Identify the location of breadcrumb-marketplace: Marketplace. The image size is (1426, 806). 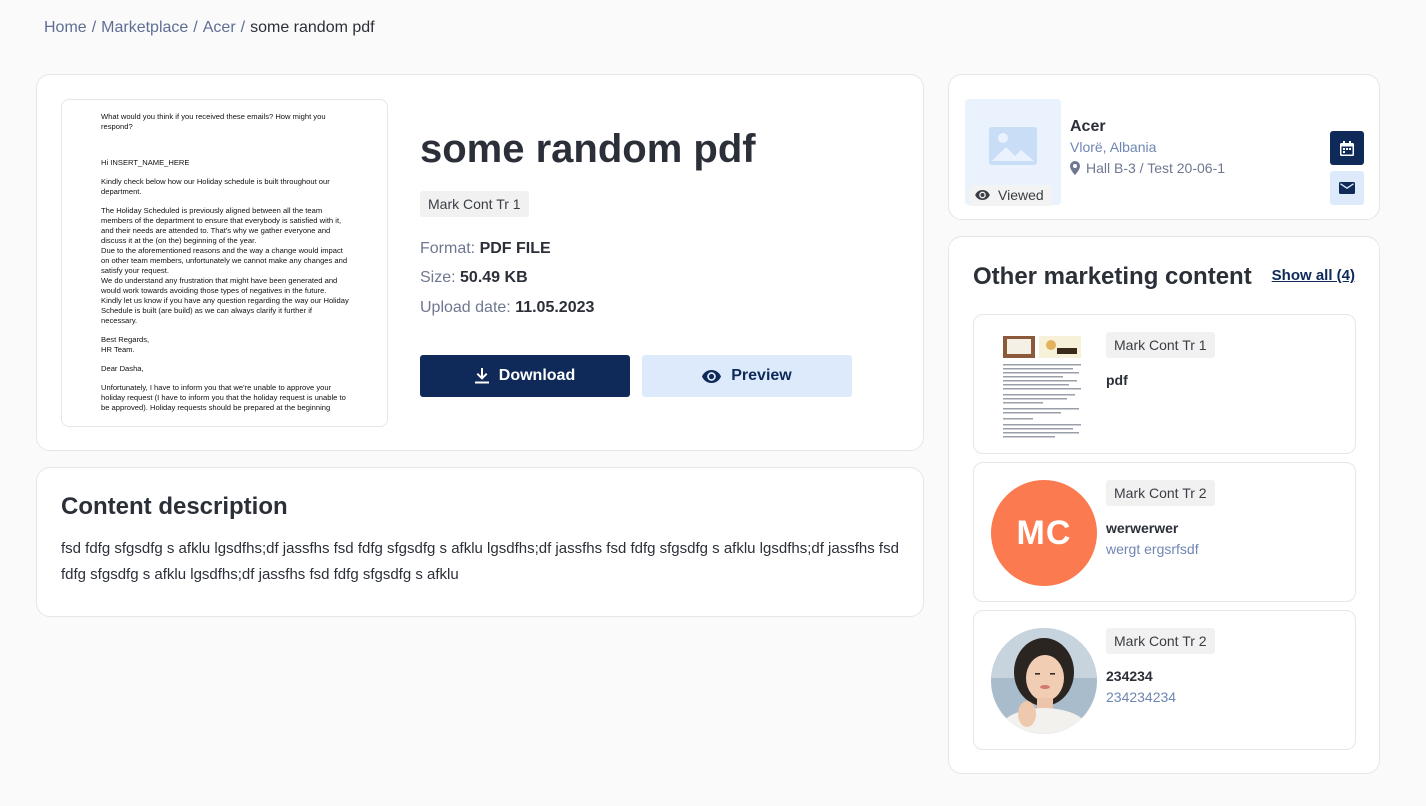
(144, 27).